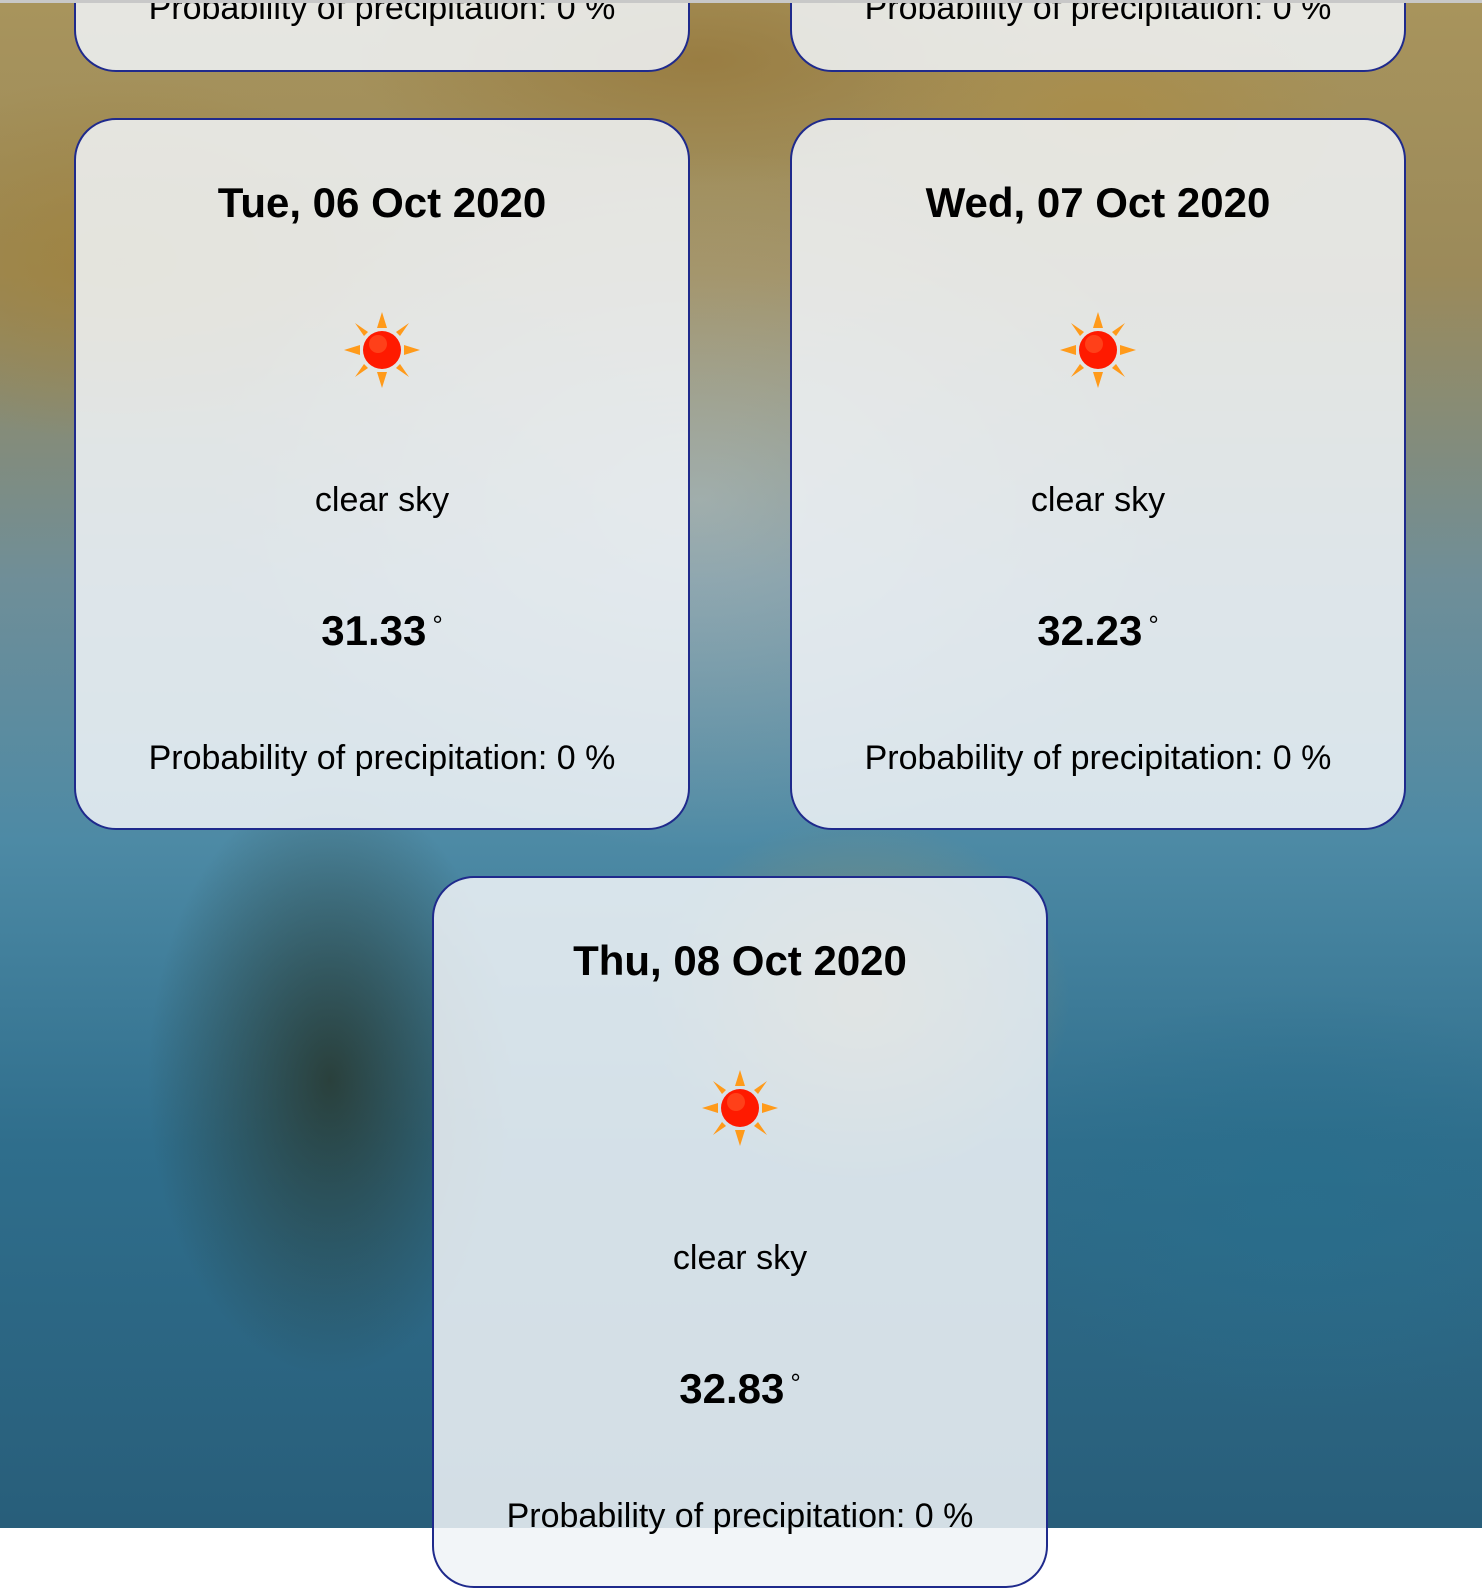 The width and height of the screenshot is (1482, 1588). I want to click on temperature: 32.83 °, so click(740, 1389).